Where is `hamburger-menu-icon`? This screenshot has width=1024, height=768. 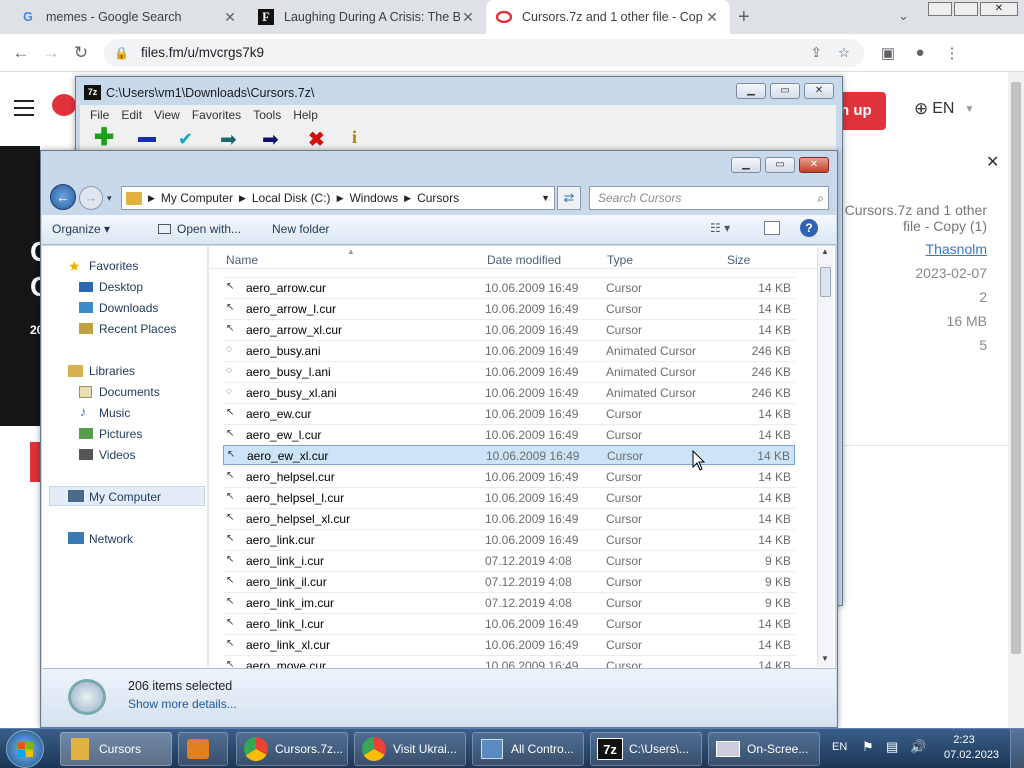 hamburger-menu-icon is located at coordinates (24, 108).